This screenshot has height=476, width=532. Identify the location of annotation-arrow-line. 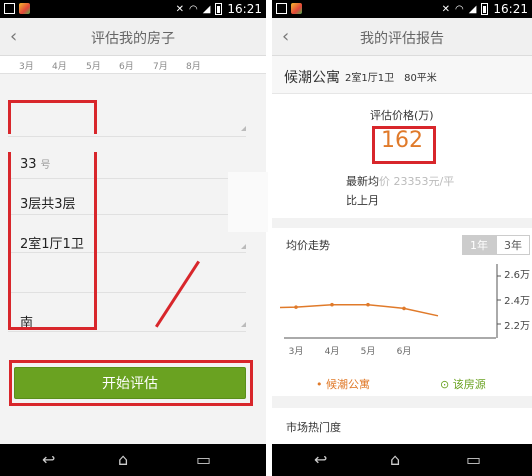
(177, 294).